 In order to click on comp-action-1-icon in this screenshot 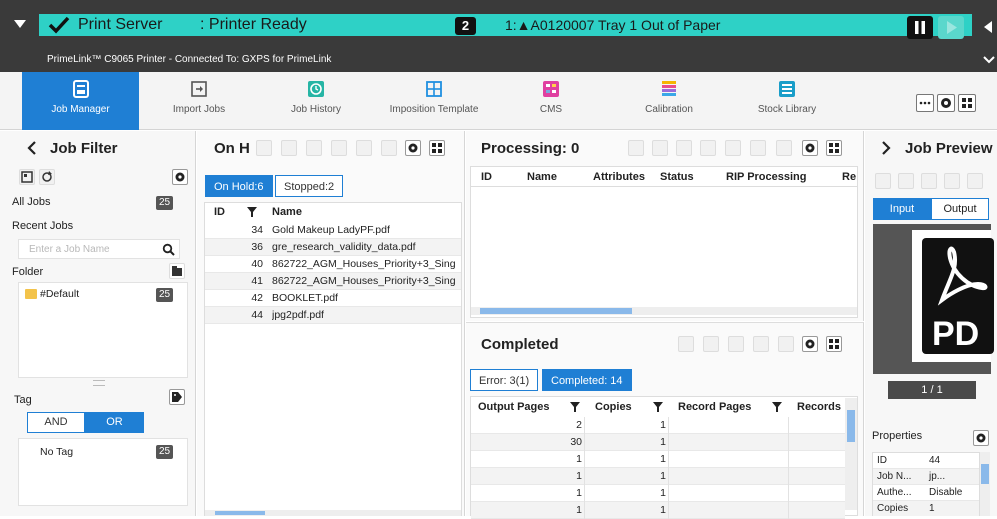, I will do `click(686, 344)`.